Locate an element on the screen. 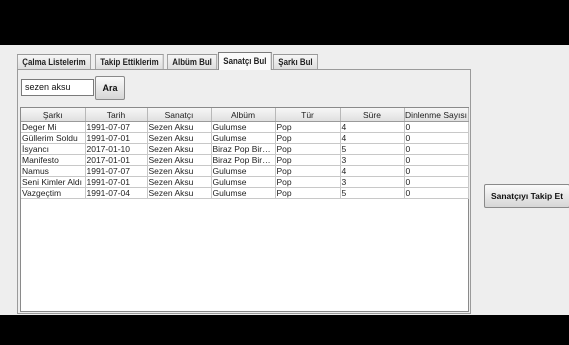 The image size is (569, 345). column-header: Şarkı is located at coordinates (53, 115).